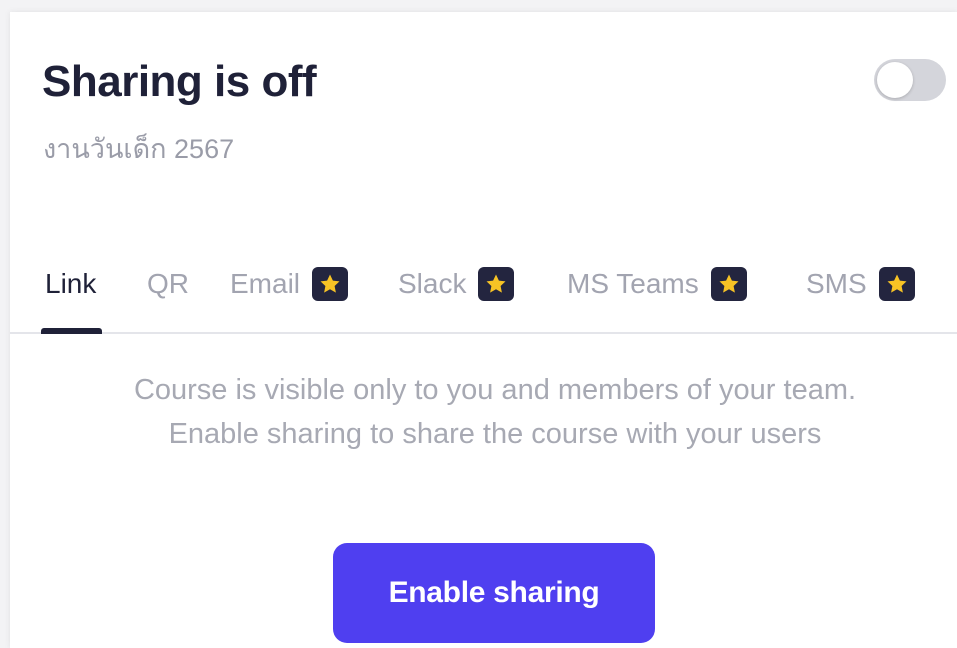 This screenshot has height=648, width=957. What do you see at coordinates (432, 283) in the screenshot?
I see `tab-label: Slack` at bounding box center [432, 283].